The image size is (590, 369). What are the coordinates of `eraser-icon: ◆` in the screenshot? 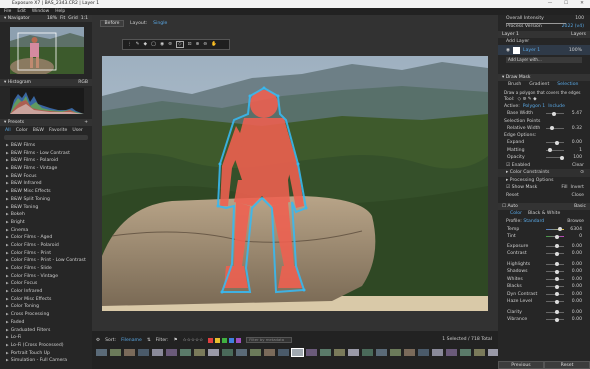 It's located at (145, 44).